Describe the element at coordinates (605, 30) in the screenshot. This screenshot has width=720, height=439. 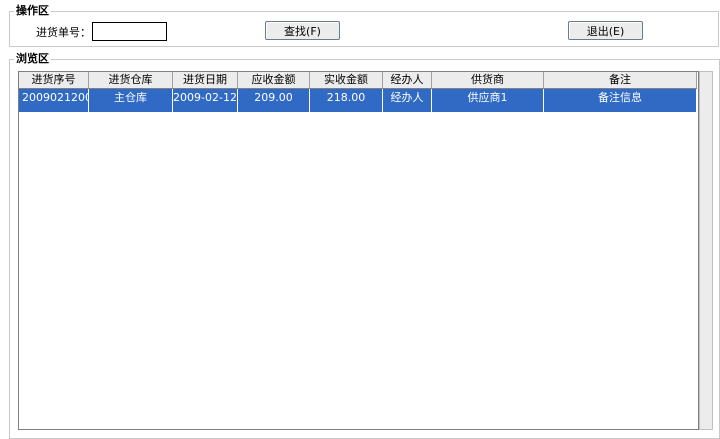
I see `exit-button: 退出(E)` at that location.